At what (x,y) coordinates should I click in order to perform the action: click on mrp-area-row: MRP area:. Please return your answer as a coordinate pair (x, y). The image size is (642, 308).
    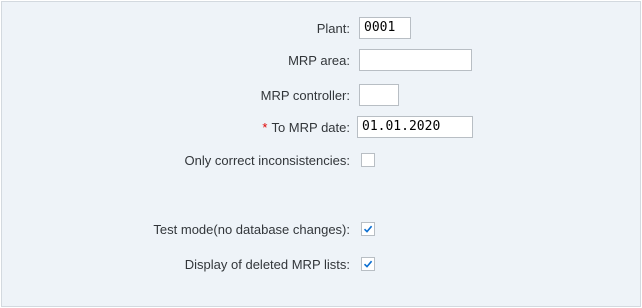
    Looking at the image, I should click on (321, 61).